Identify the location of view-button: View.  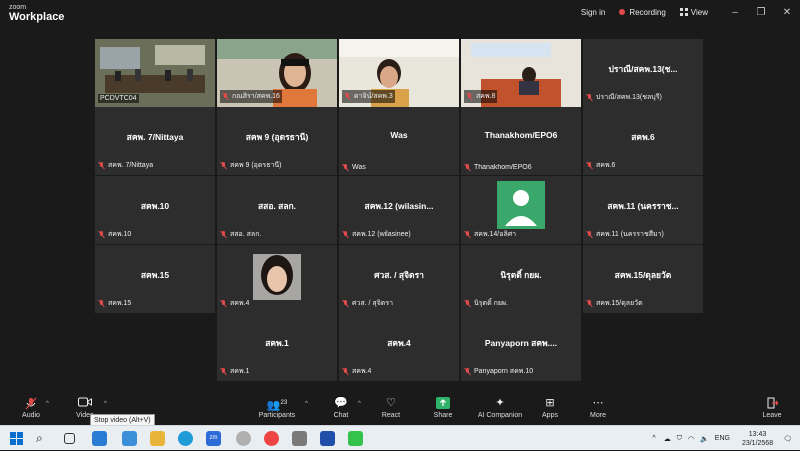
(693, 12).